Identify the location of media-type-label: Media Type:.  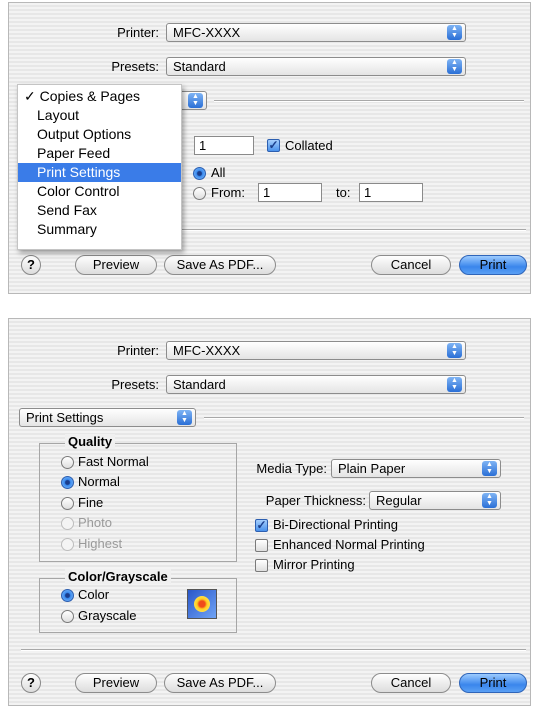
(291, 468).